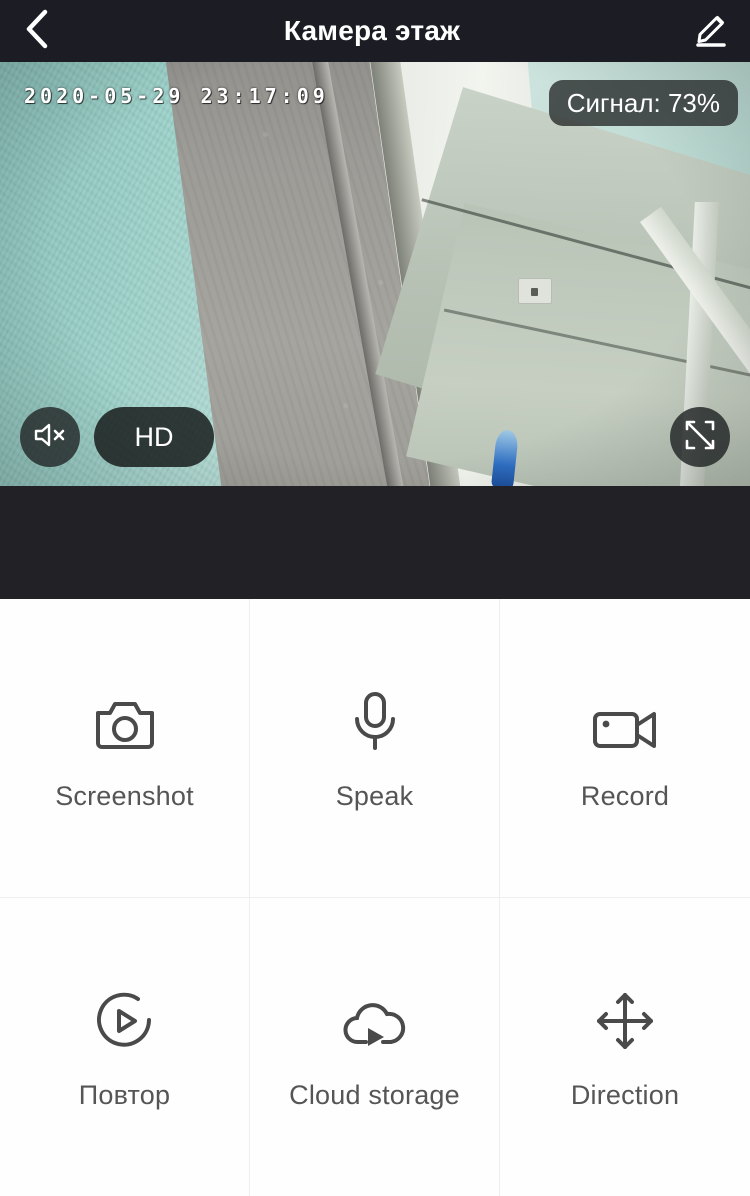 This screenshot has width=750, height=1196. What do you see at coordinates (176, 96) in the screenshot?
I see `video-timestamp: 2020-05-29 23:17:09` at bounding box center [176, 96].